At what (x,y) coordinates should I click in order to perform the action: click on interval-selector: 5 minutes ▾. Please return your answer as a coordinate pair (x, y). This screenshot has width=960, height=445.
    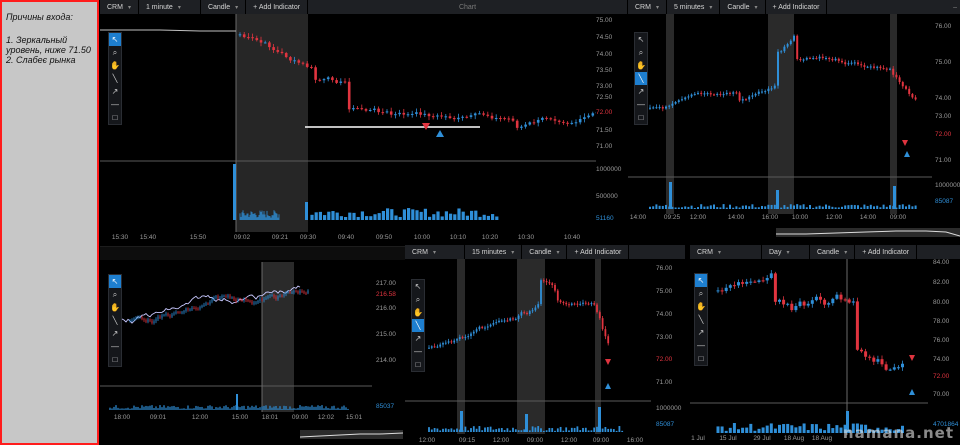
    Looking at the image, I should click on (694, 7).